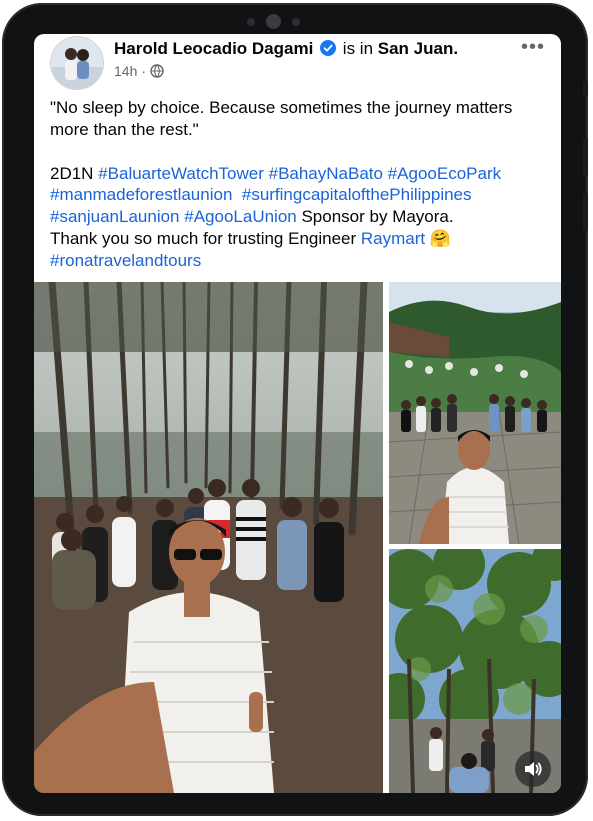 This screenshot has height=821, width=593. What do you see at coordinates (213, 48) in the screenshot?
I see `author-name: Harold Leocadio Dagami` at bounding box center [213, 48].